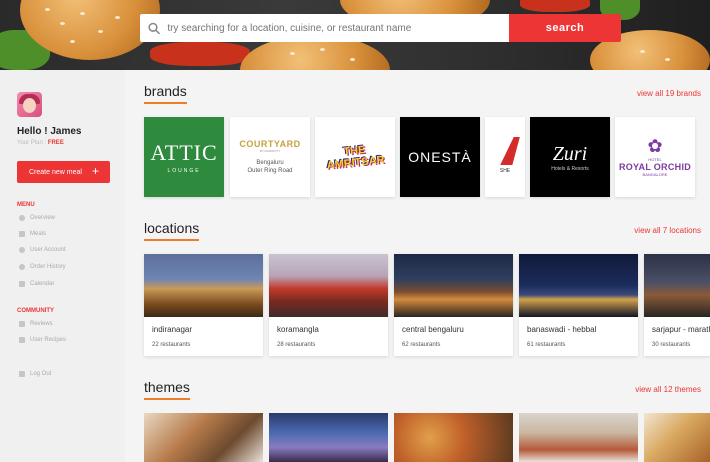 Image resolution: width=710 pixels, height=462 pixels. I want to click on brand-logo-text: ROYAL ORCHID, so click(655, 167).